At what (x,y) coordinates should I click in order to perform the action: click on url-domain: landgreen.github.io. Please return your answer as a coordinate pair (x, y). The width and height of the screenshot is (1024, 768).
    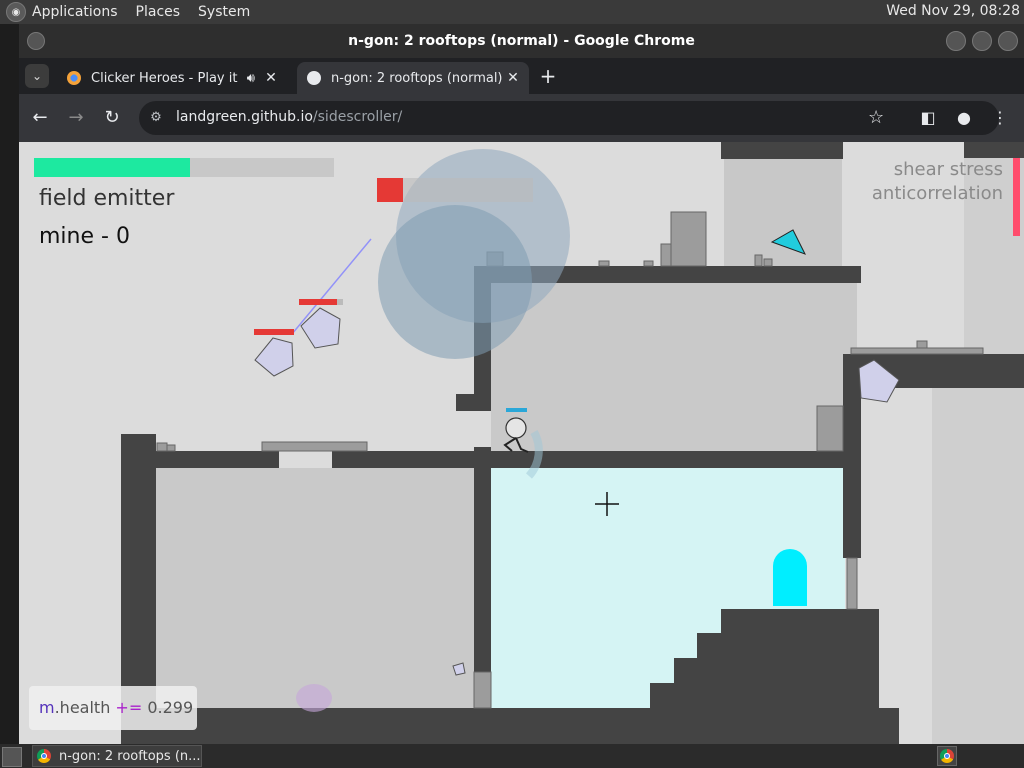
    Looking at the image, I should click on (244, 117).